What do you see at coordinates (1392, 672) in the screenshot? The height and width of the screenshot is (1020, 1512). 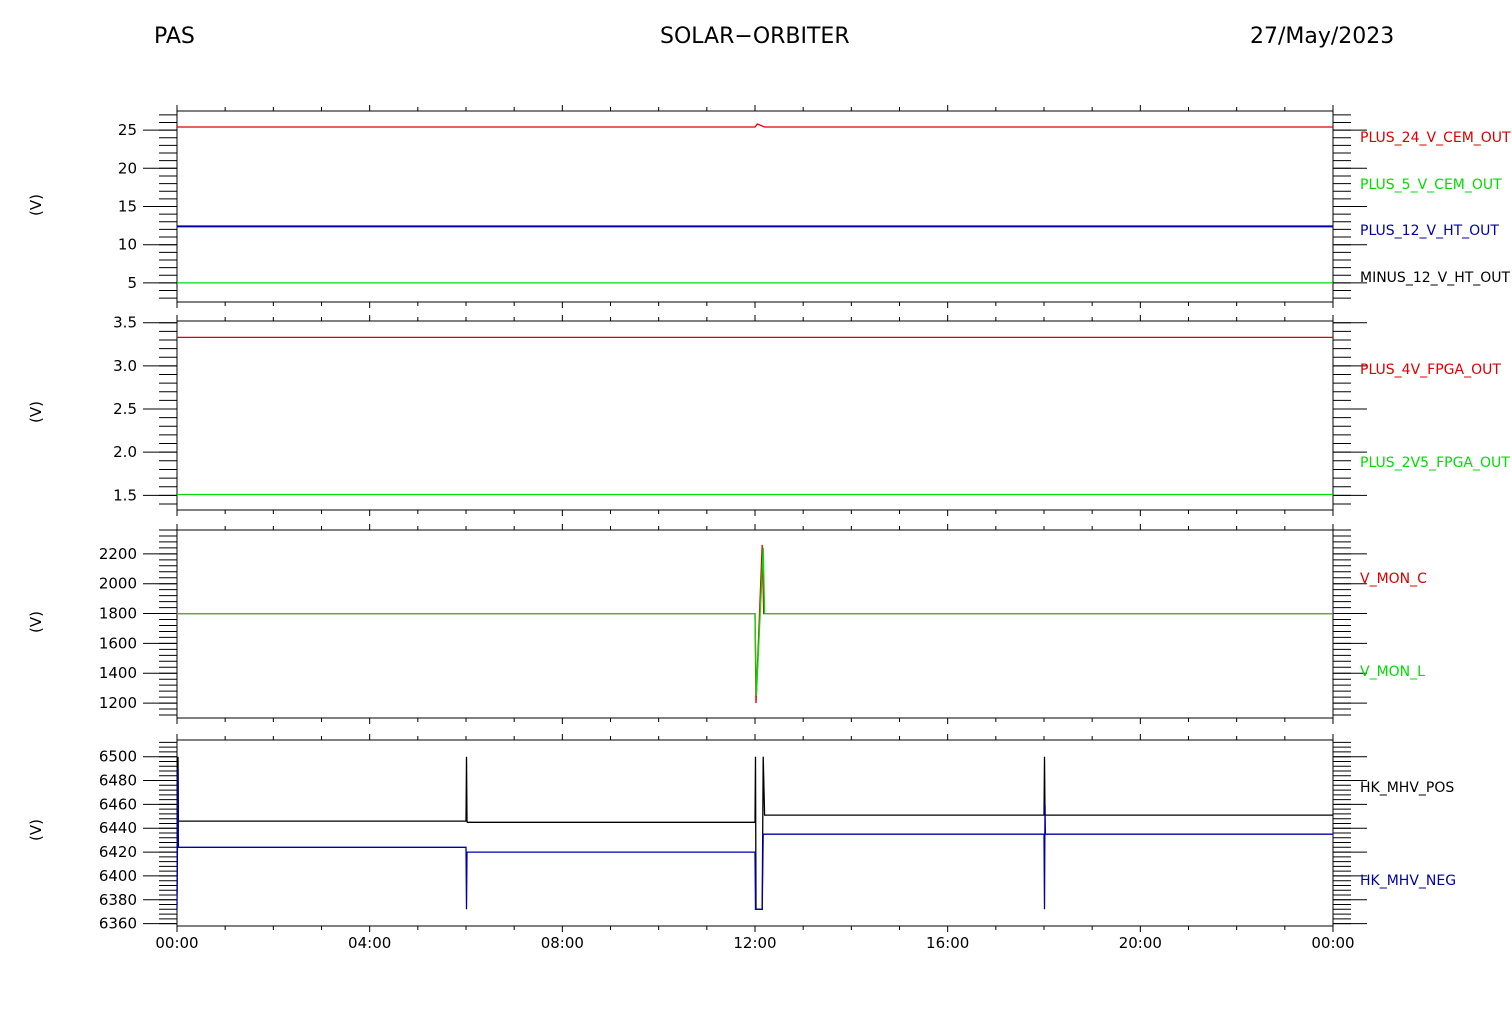 I see `legend-label: V_MON_L` at bounding box center [1392, 672].